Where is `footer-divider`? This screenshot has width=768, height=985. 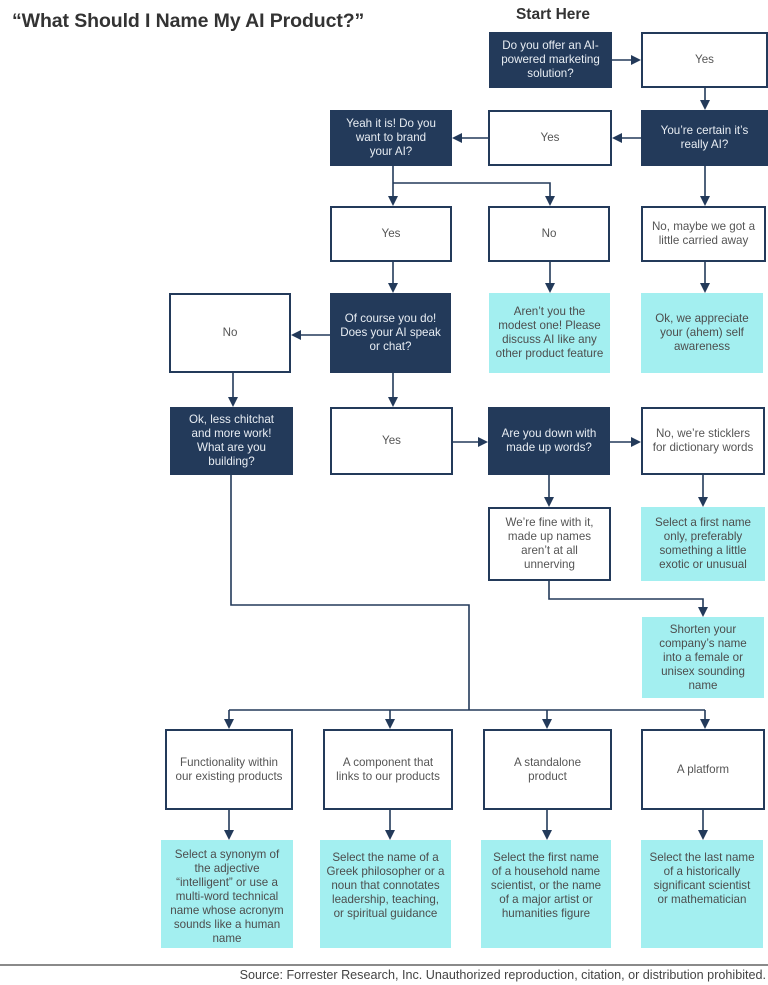
footer-divider is located at coordinates (384, 965).